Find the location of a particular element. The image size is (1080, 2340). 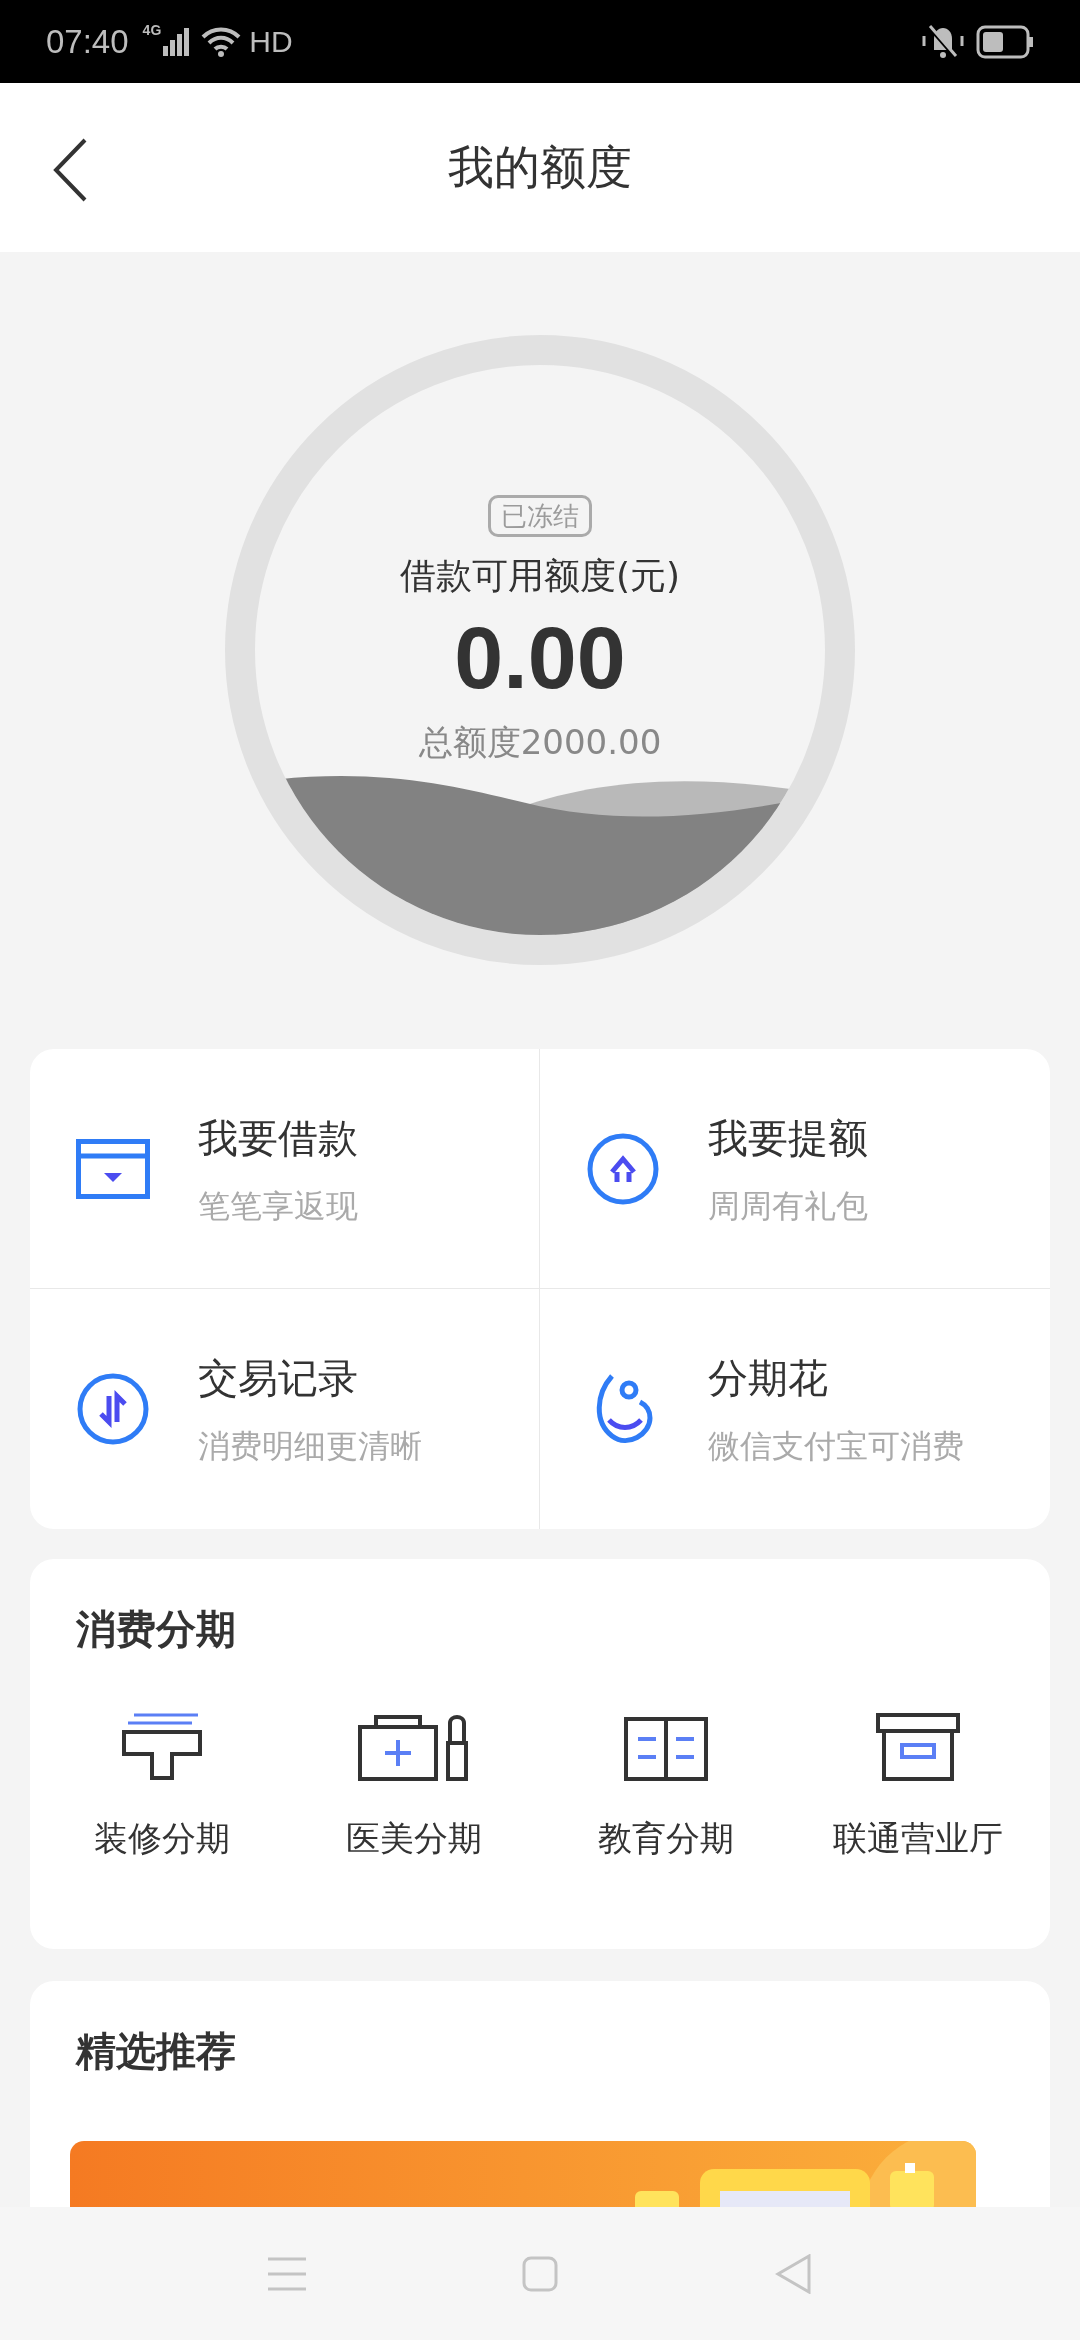

triangle-icon is located at coordinates (793, 2273).